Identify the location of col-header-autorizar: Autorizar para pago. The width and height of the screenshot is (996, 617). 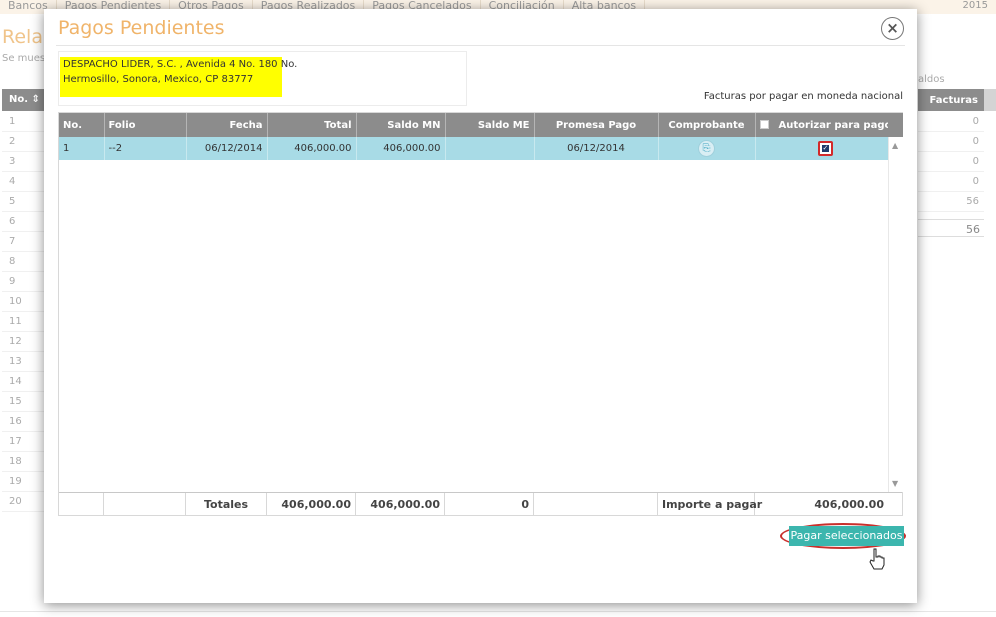
(826, 125).